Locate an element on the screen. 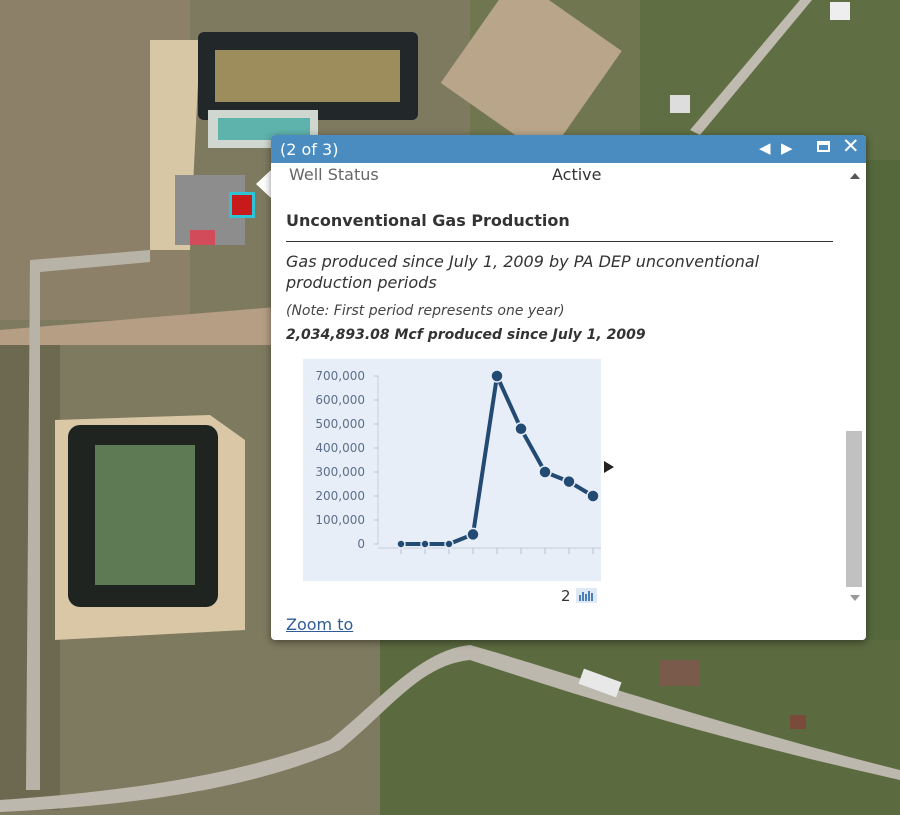 This screenshot has width=900, height=815. maximize-button is located at coordinates (823, 146).